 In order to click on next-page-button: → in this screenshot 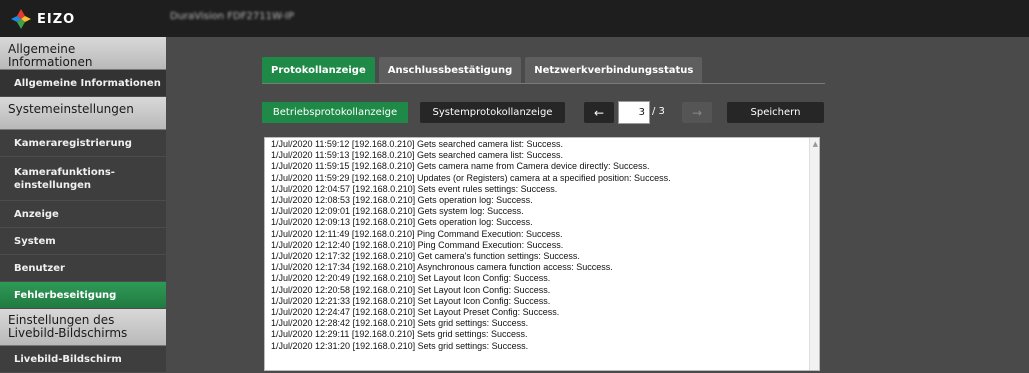, I will do `click(697, 112)`.